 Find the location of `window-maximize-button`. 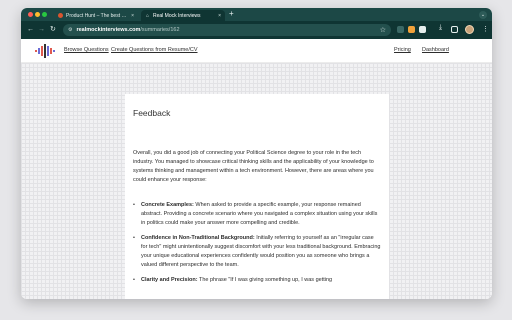

window-maximize-button is located at coordinates (44, 14).